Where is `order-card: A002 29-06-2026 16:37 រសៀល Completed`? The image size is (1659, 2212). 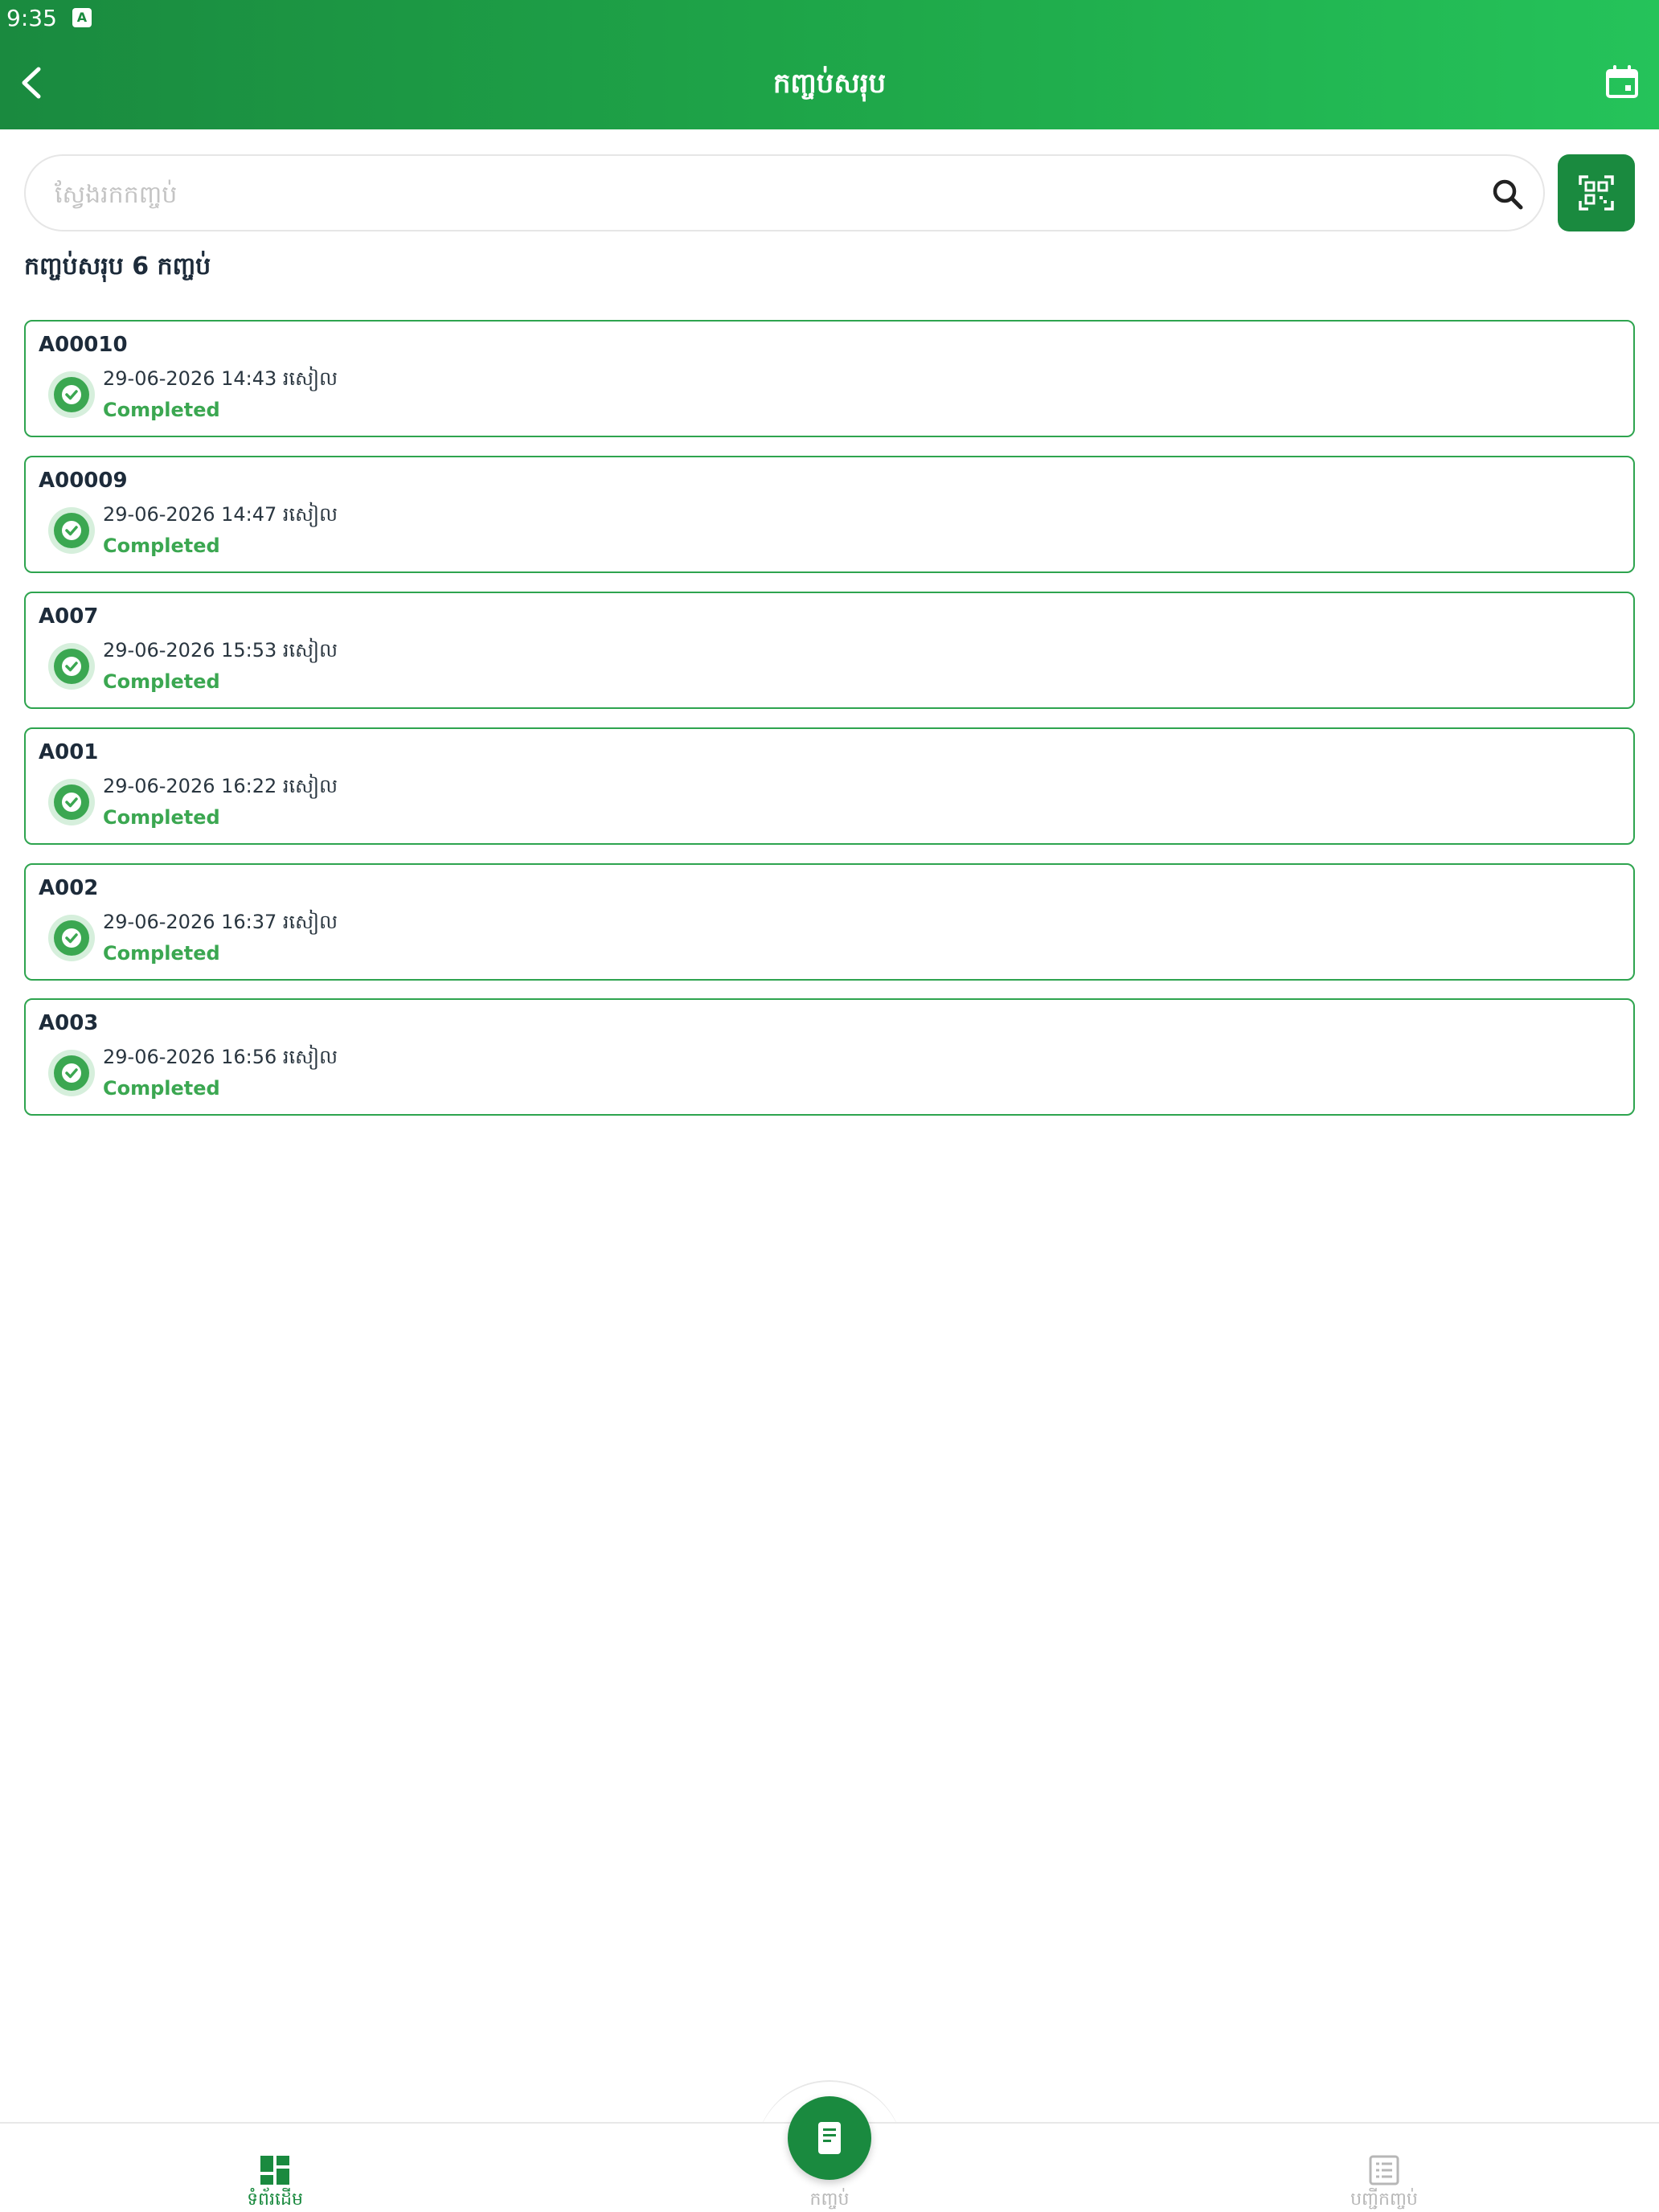 order-card: A002 29-06-2026 16:37 រសៀល Completed is located at coordinates (829, 922).